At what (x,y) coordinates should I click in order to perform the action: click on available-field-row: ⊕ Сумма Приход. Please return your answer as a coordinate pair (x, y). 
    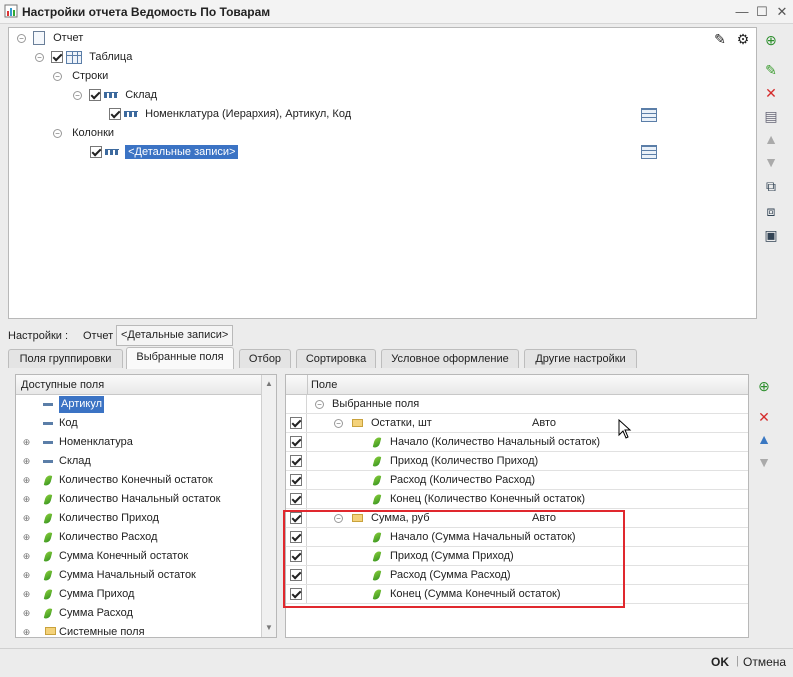
    Looking at the image, I should click on (146, 594).